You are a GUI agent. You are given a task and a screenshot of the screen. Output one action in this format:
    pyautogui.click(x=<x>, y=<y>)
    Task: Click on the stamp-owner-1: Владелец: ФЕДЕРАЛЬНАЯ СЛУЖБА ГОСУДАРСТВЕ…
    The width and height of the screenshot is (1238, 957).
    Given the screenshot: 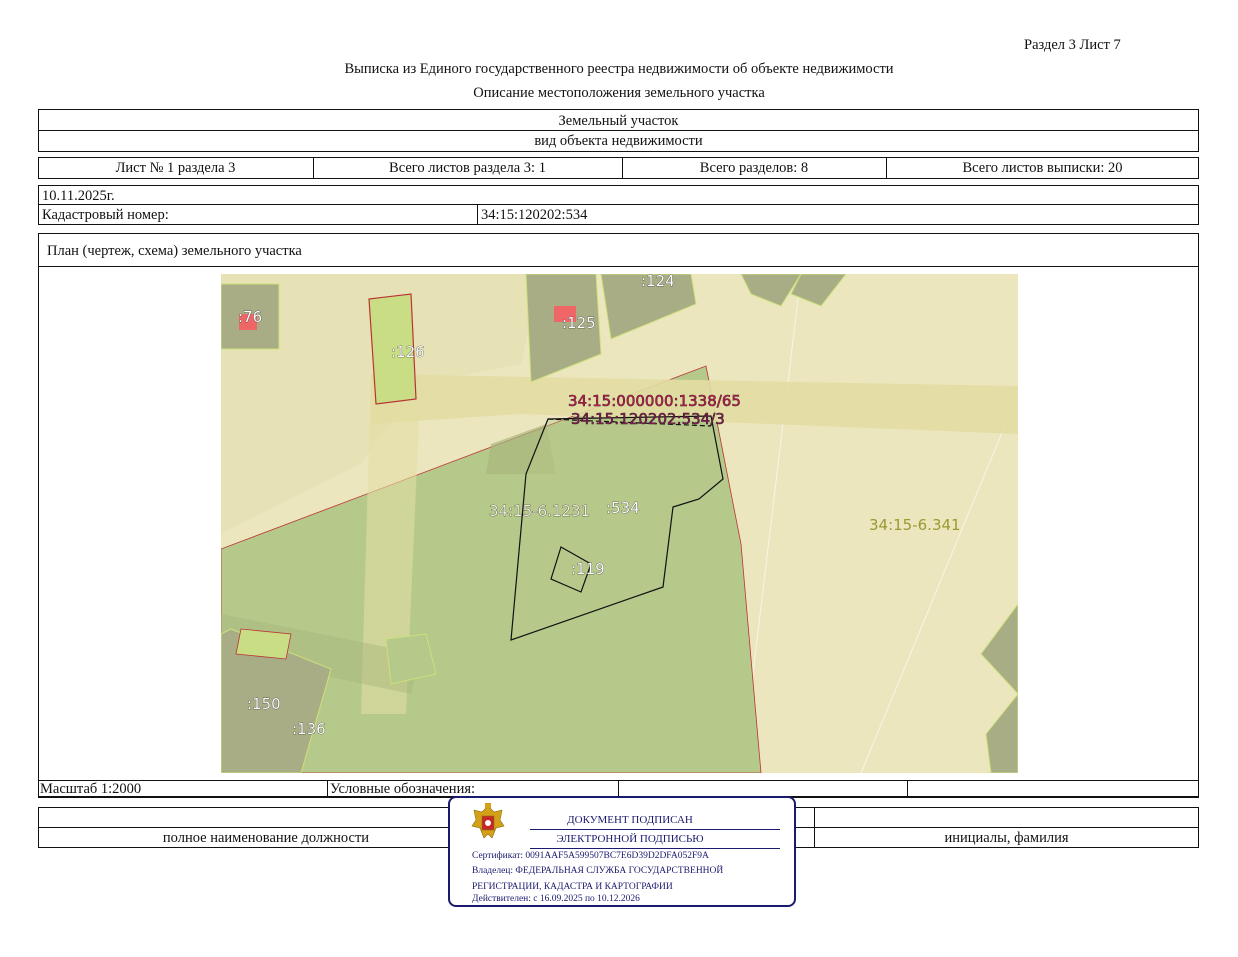 What is the action you would take?
    pyautogui.click(x=598, y=871)
    